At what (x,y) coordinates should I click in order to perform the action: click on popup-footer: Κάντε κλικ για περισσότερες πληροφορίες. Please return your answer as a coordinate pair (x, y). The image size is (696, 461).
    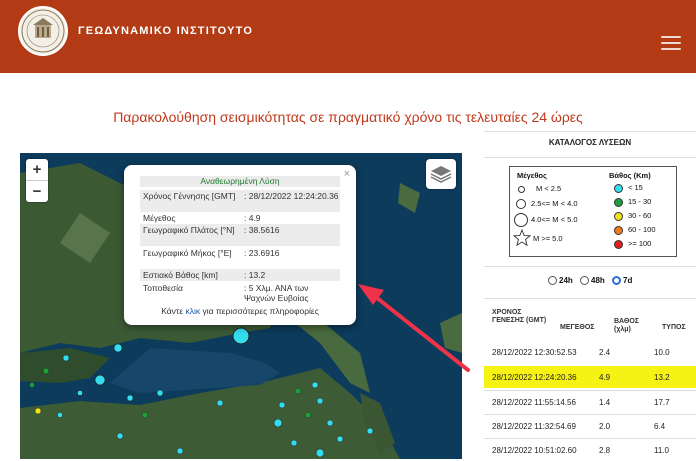
    Looking at the image, I should click on (240, 311).